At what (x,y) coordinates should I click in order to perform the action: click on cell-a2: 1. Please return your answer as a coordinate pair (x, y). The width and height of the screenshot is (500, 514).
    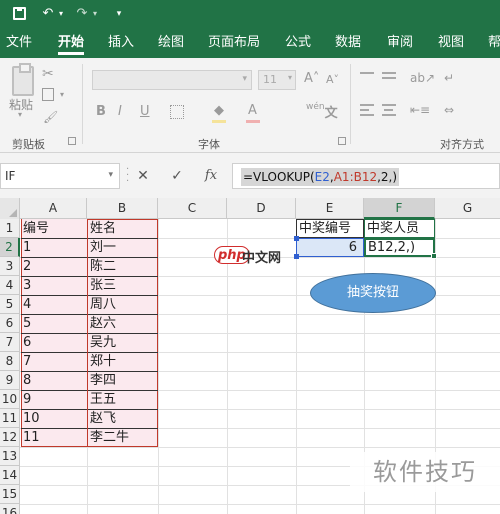
    Looking at the image, I should click on (54, 247).